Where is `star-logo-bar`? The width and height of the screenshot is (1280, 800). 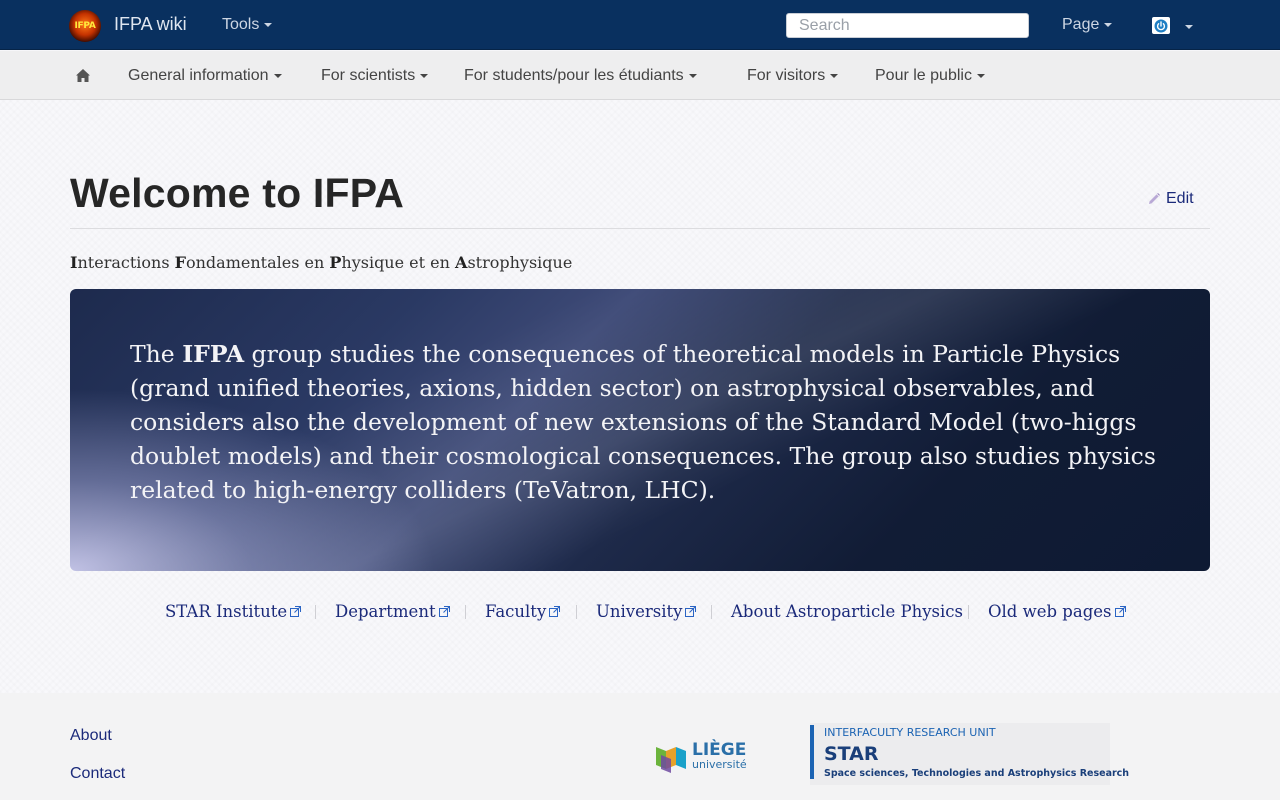 star-logo-bar is located at coordinates (812, 752).